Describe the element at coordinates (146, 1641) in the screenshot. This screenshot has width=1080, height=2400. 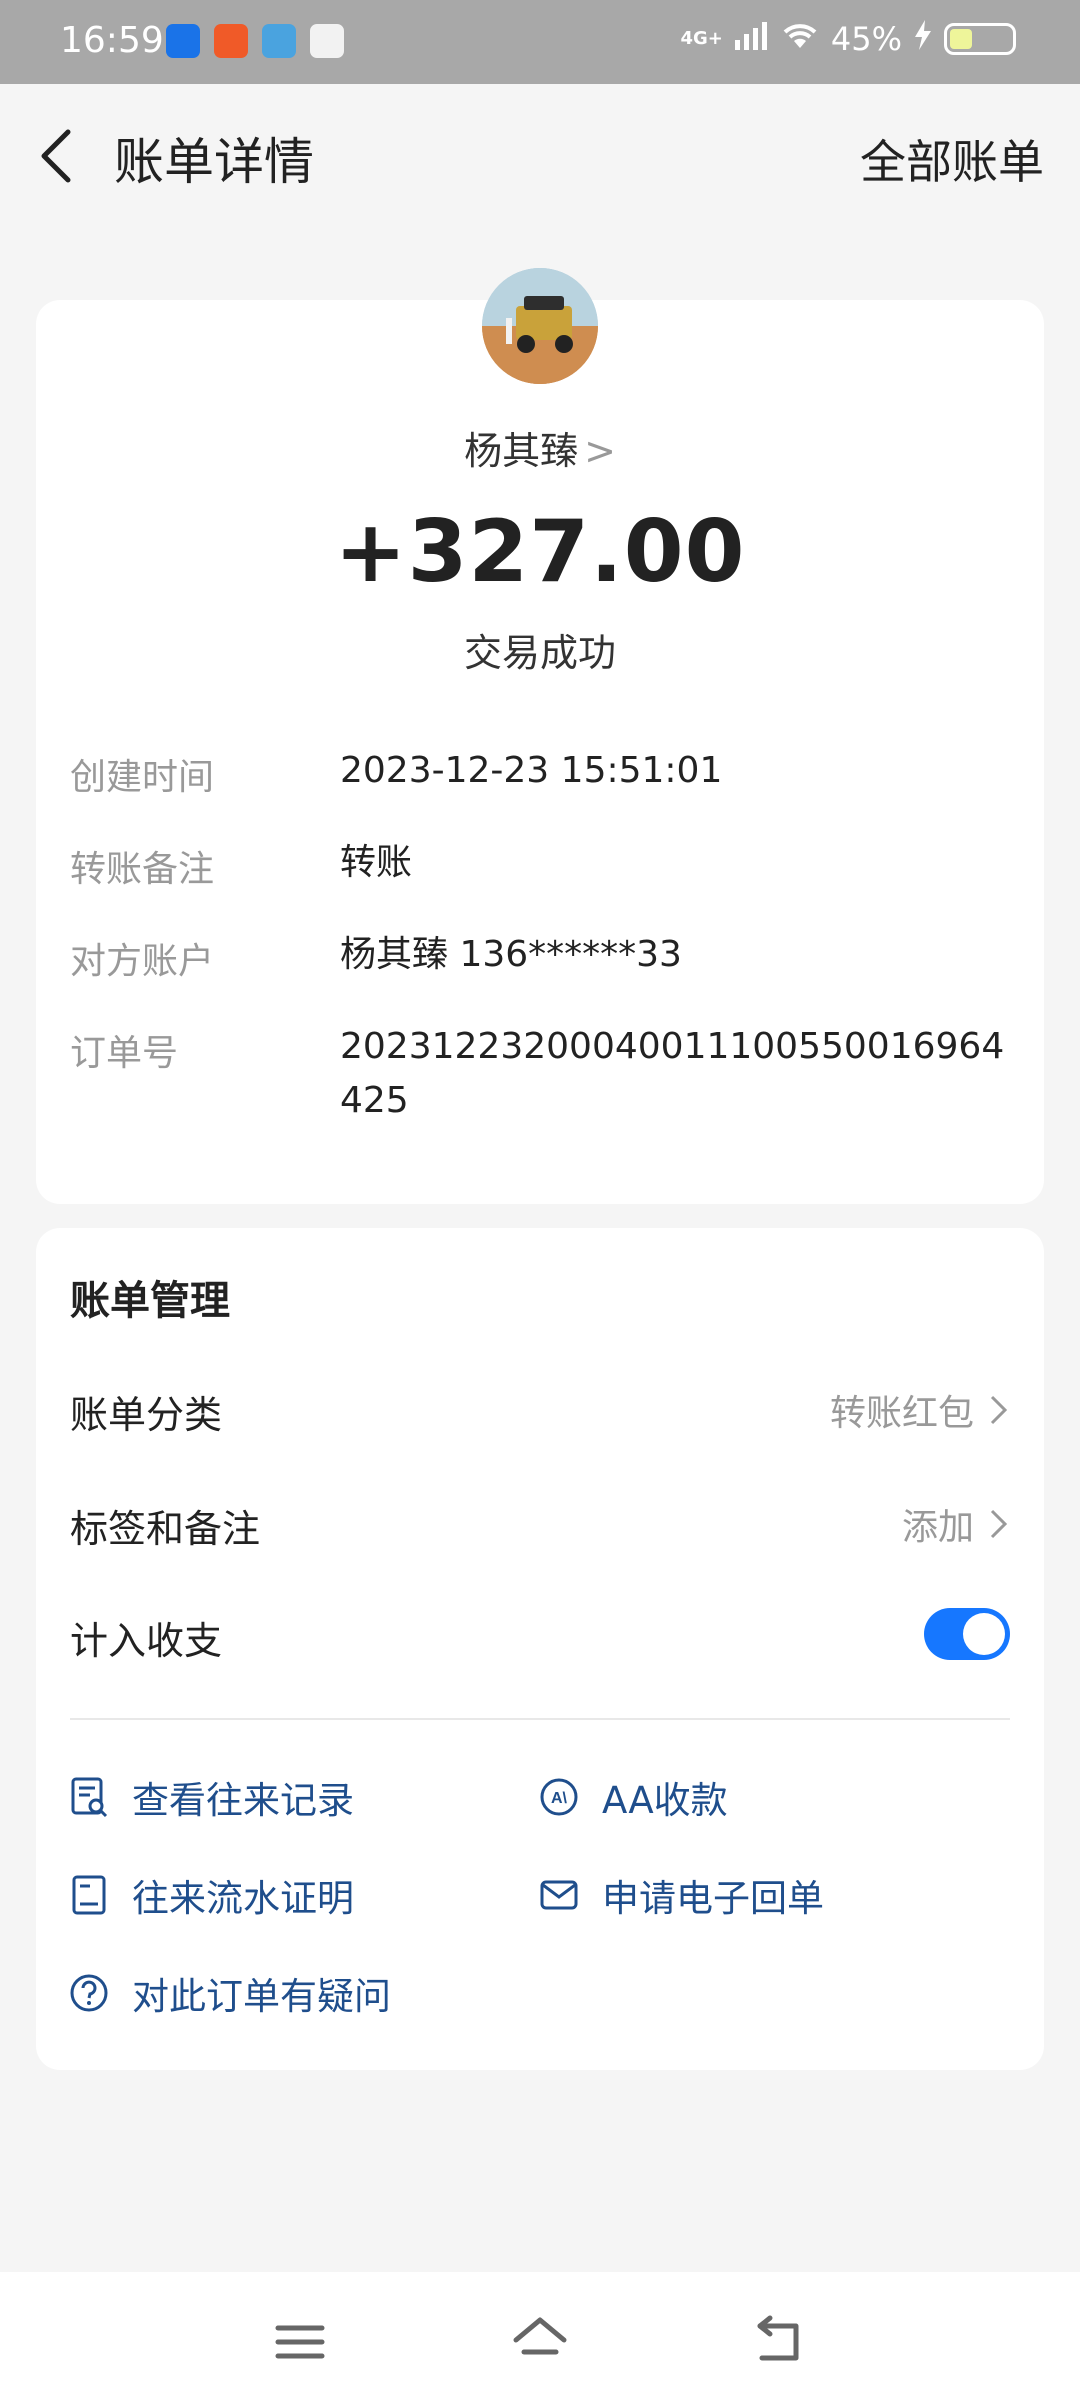
I see `count-in-label: 计入收支` at that location.